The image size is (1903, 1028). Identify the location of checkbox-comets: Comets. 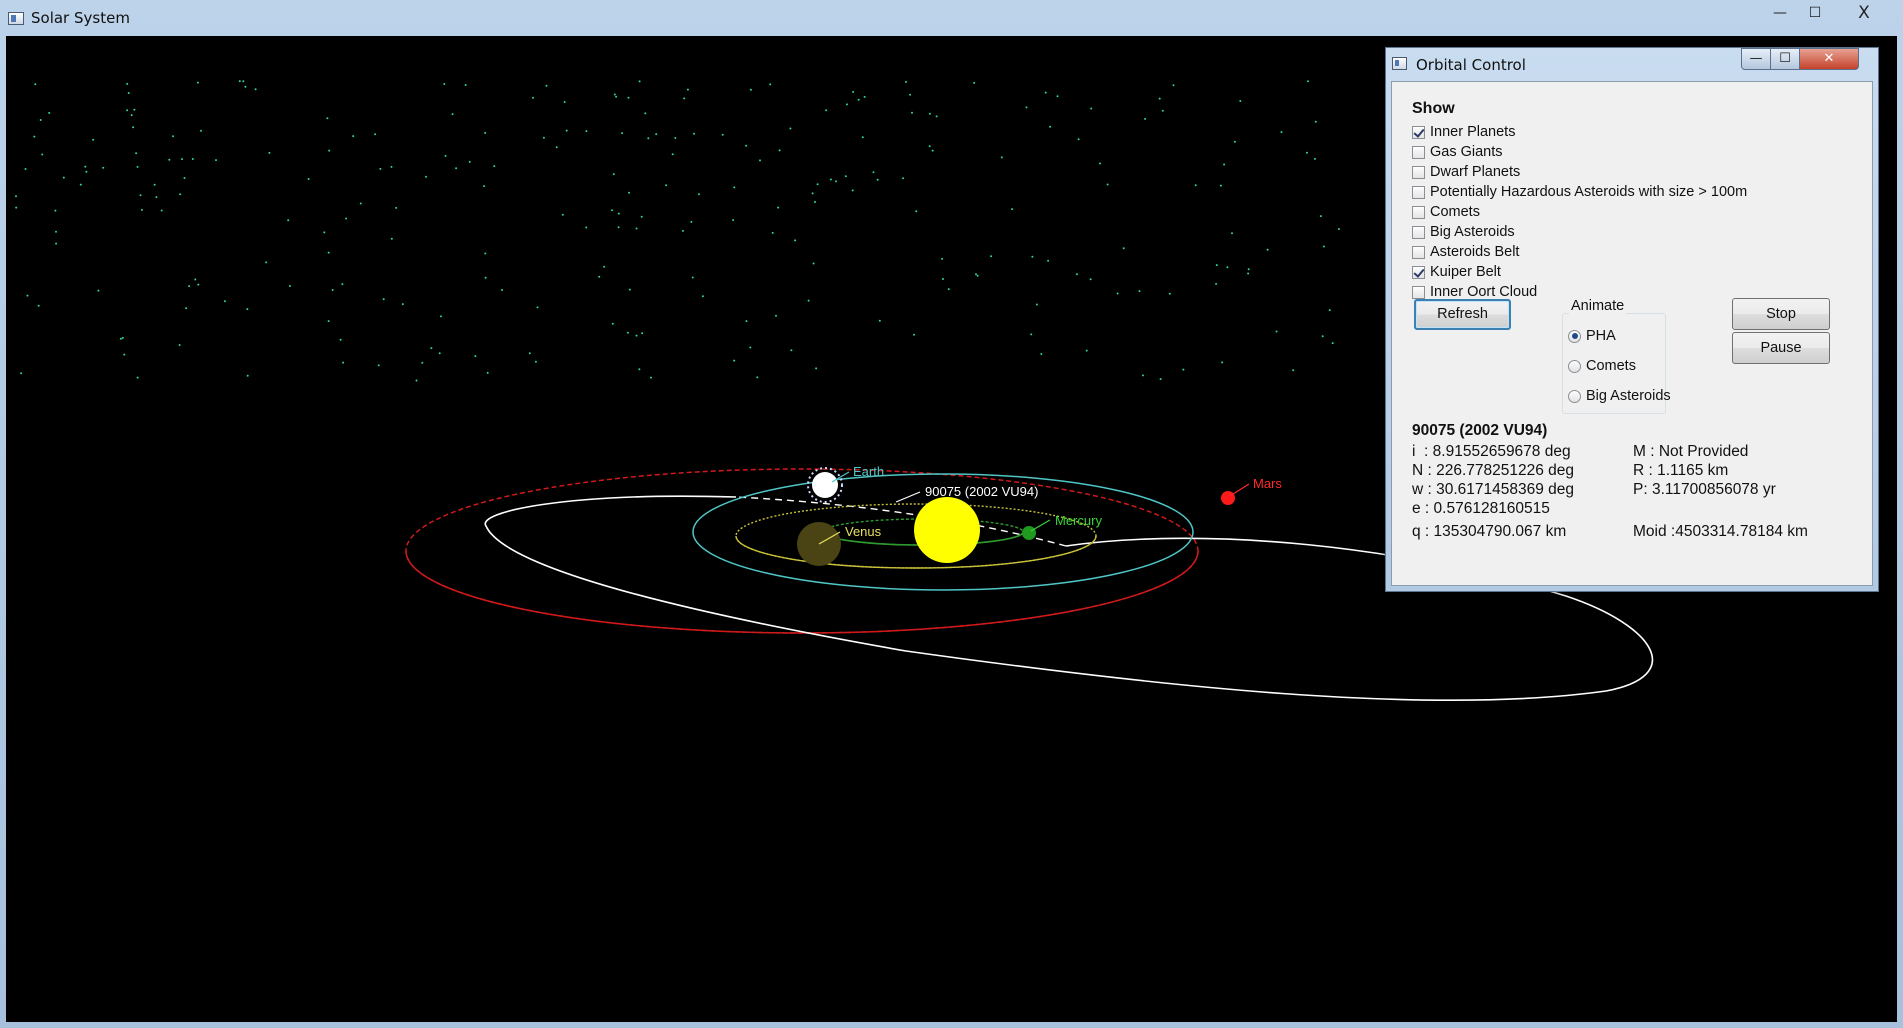
(1446, 212).